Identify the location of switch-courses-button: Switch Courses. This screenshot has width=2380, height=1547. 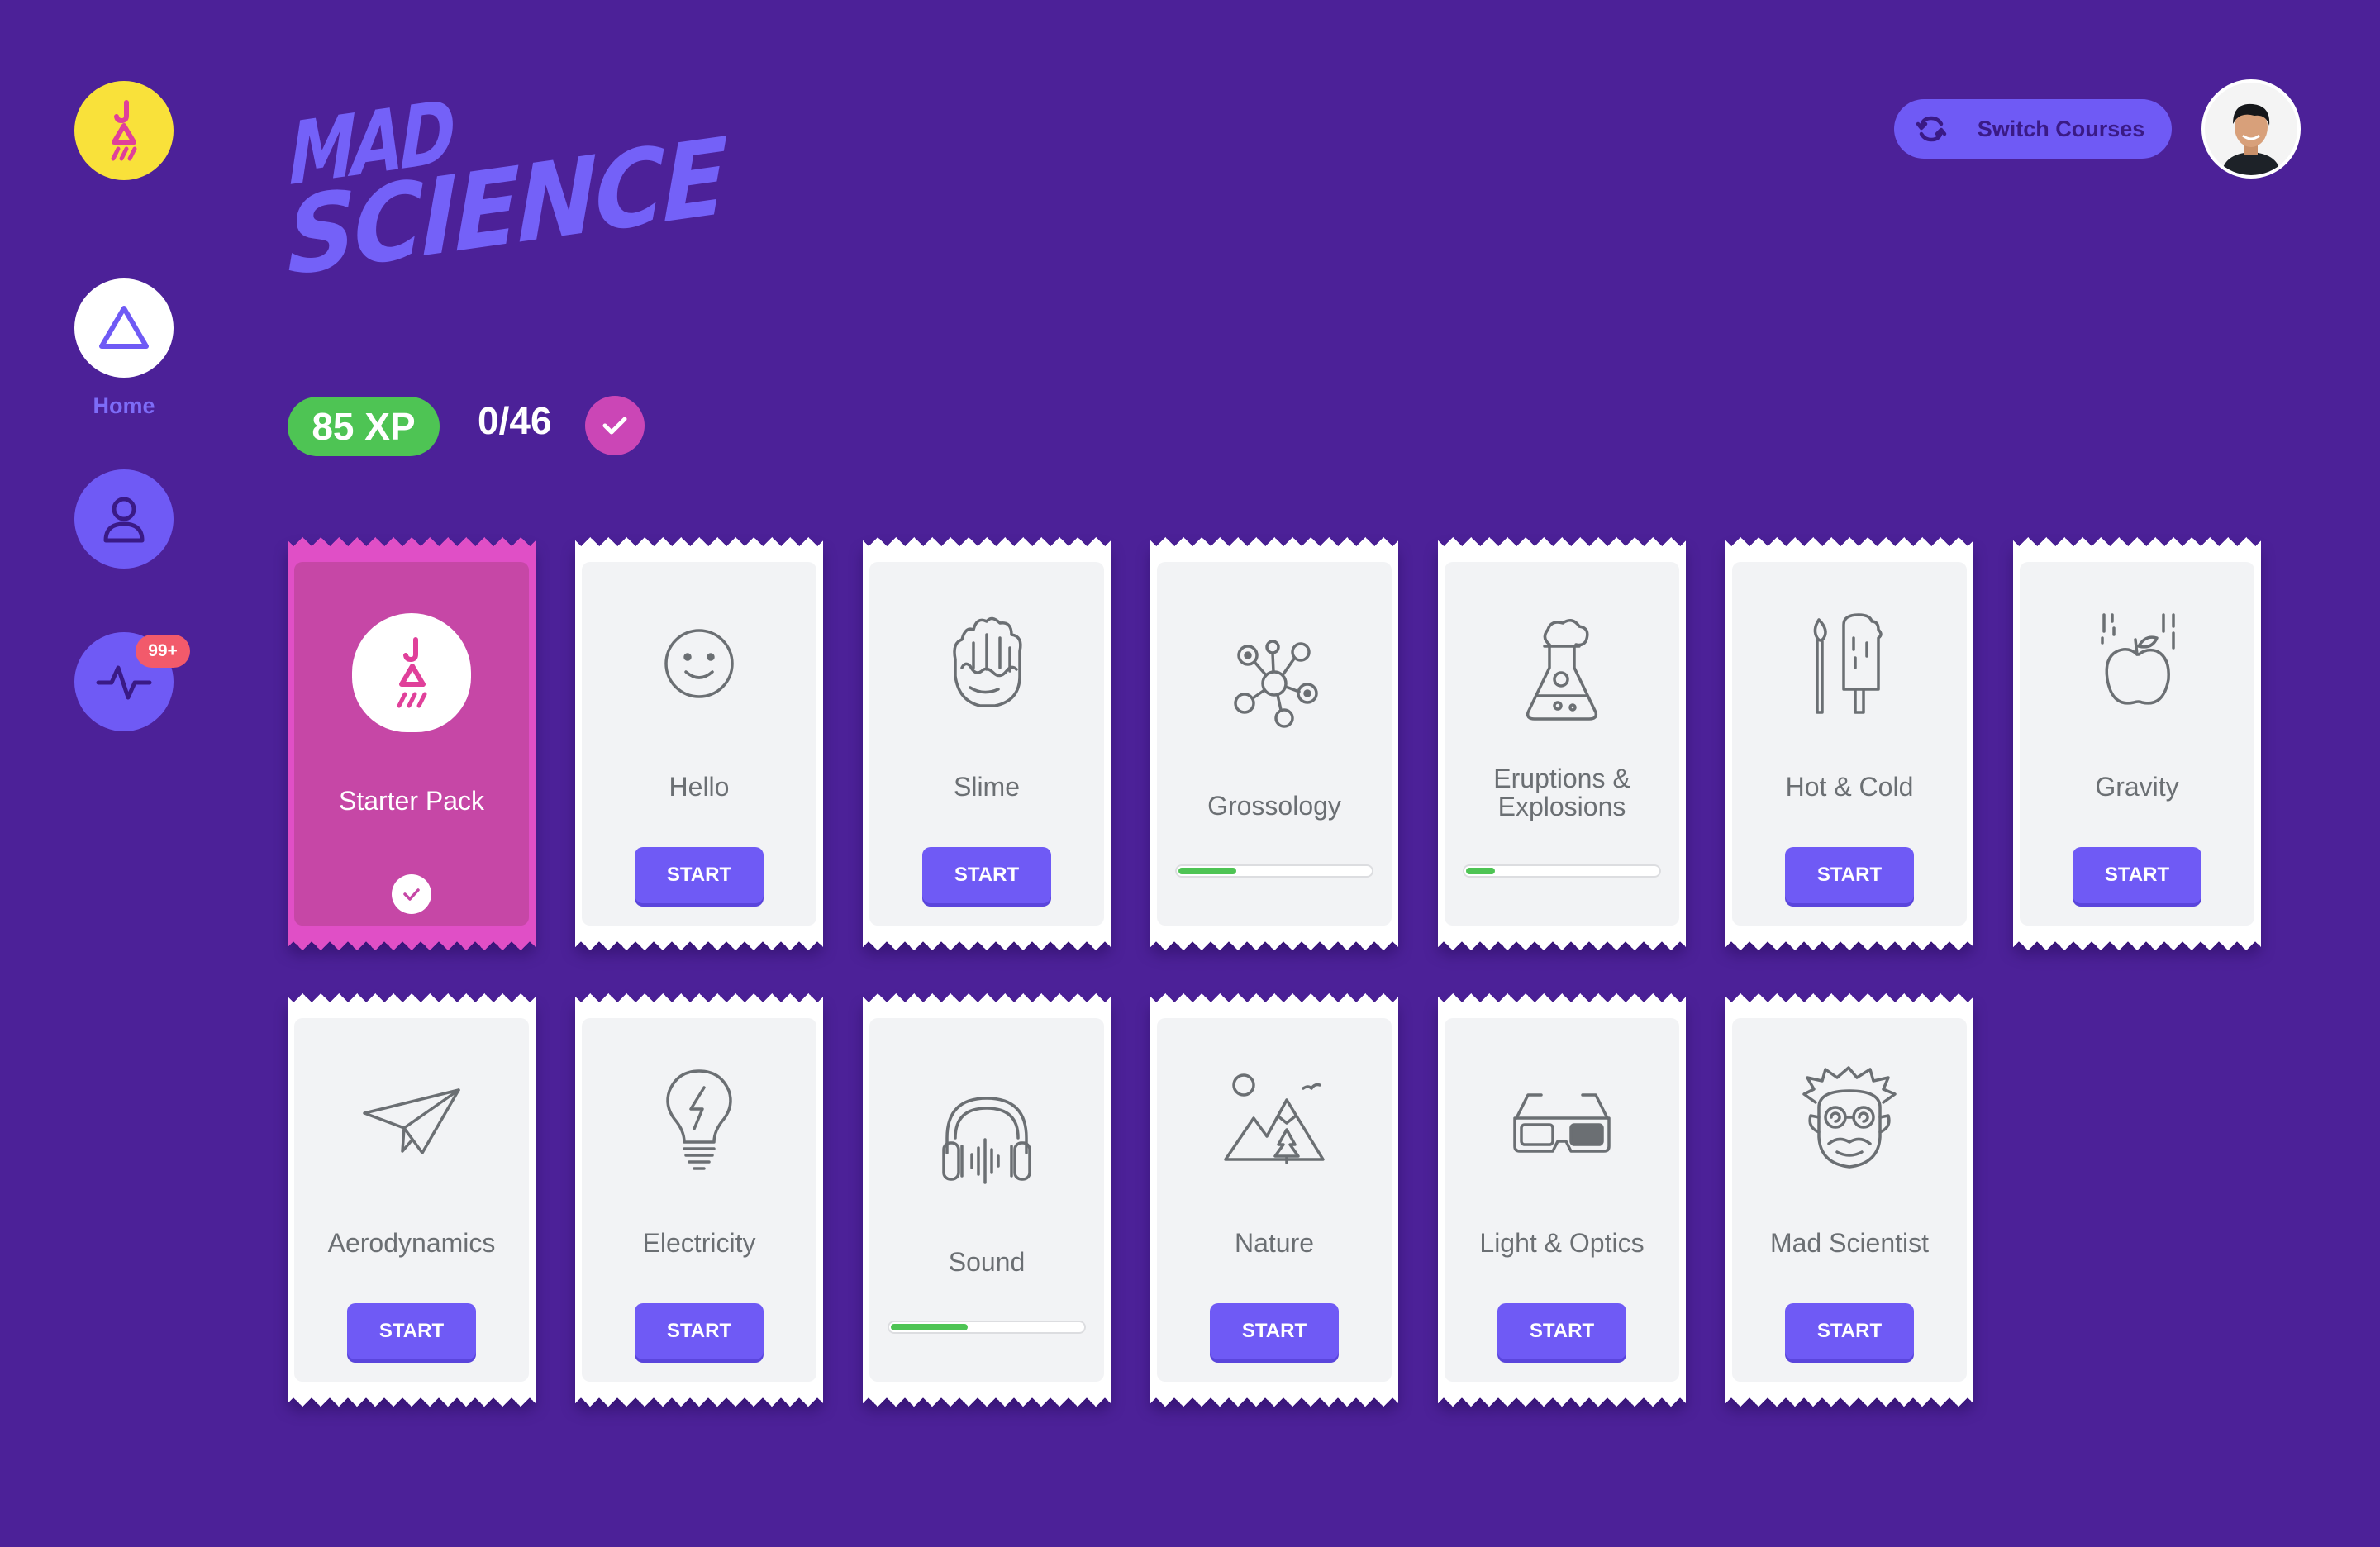
(2033, 129).